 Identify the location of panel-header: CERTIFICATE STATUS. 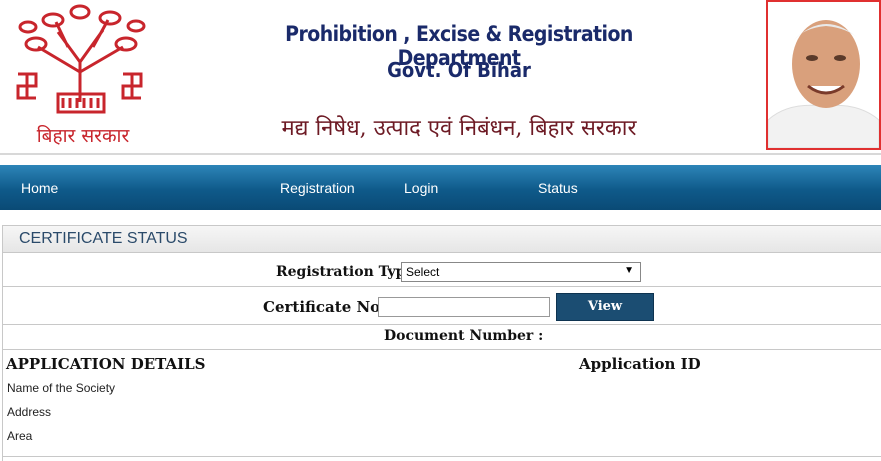
(442, 239).